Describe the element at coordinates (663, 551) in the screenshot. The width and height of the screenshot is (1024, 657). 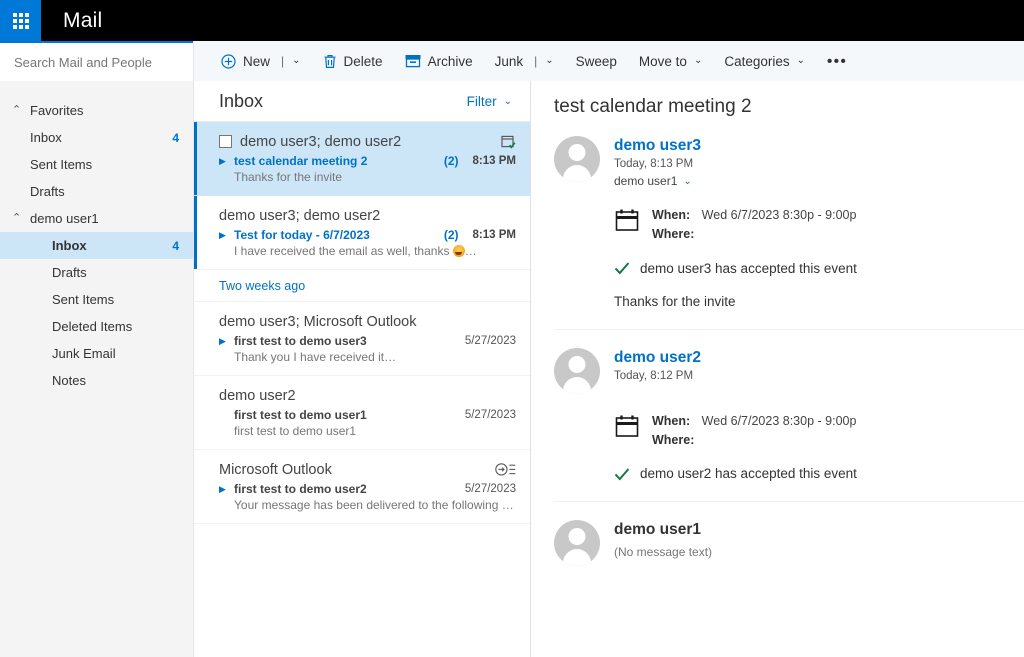
I see `no-message-text: (No message text)` at that location.